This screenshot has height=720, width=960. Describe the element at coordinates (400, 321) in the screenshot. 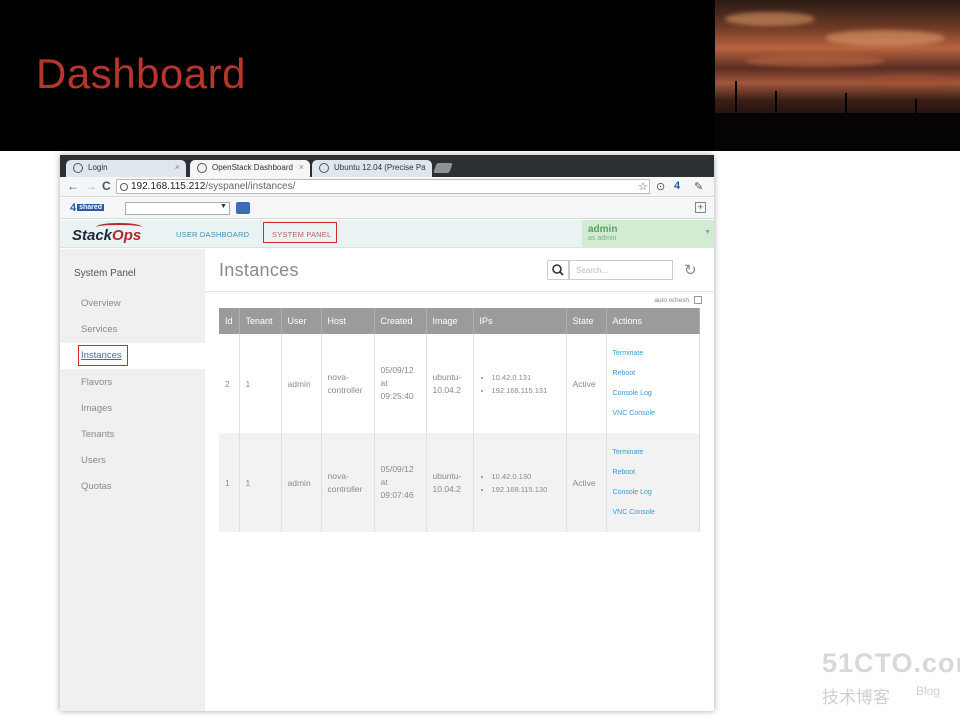

I see `column-header: Created` at that location.